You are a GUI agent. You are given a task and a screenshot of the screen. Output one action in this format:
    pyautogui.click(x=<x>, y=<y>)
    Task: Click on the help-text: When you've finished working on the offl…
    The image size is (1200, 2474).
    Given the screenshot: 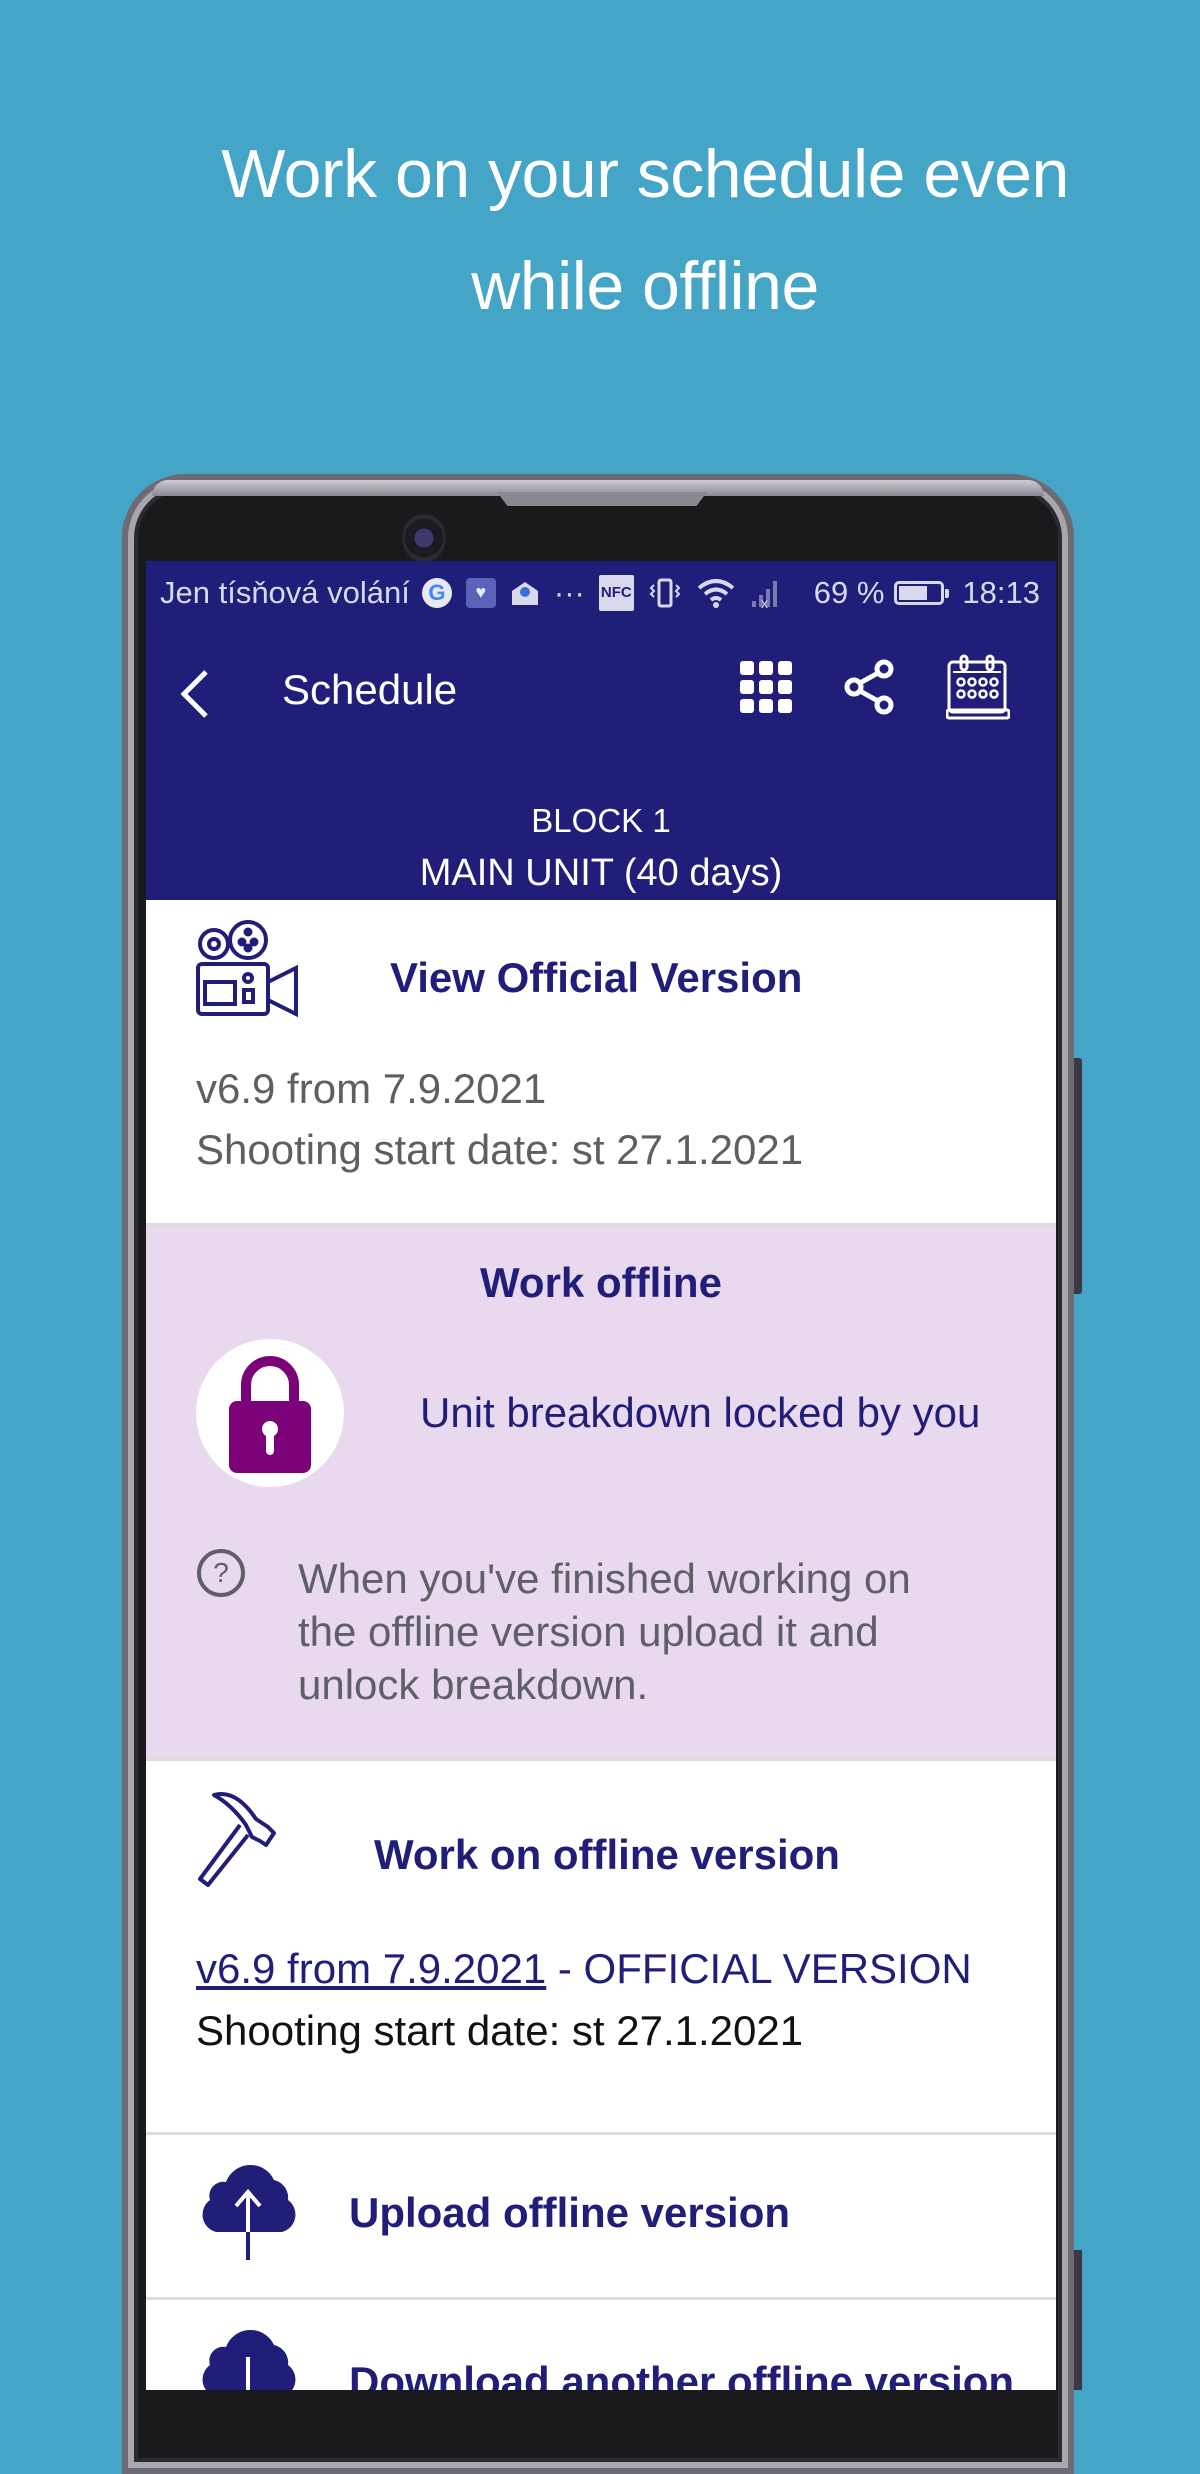 What is the action you would take?
    pyautogui.click(x=604, y=1631)
    